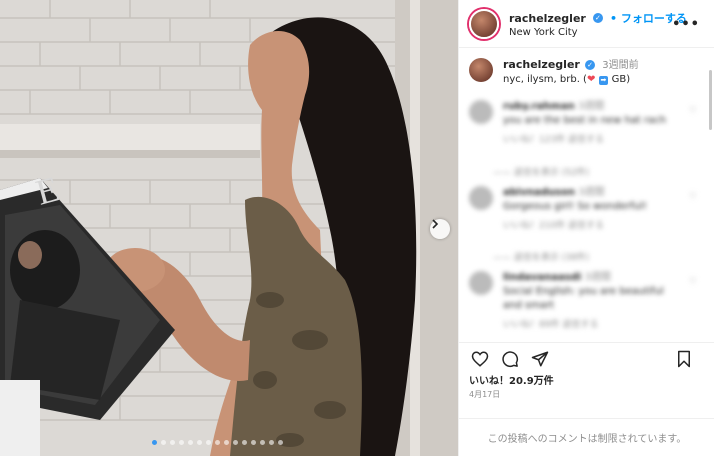 The height and width of the screenshot is (456, 714). Describe the element at coordinates (541, 64) in the screenshot. I see `caption-username: rachelzegler` at that location.